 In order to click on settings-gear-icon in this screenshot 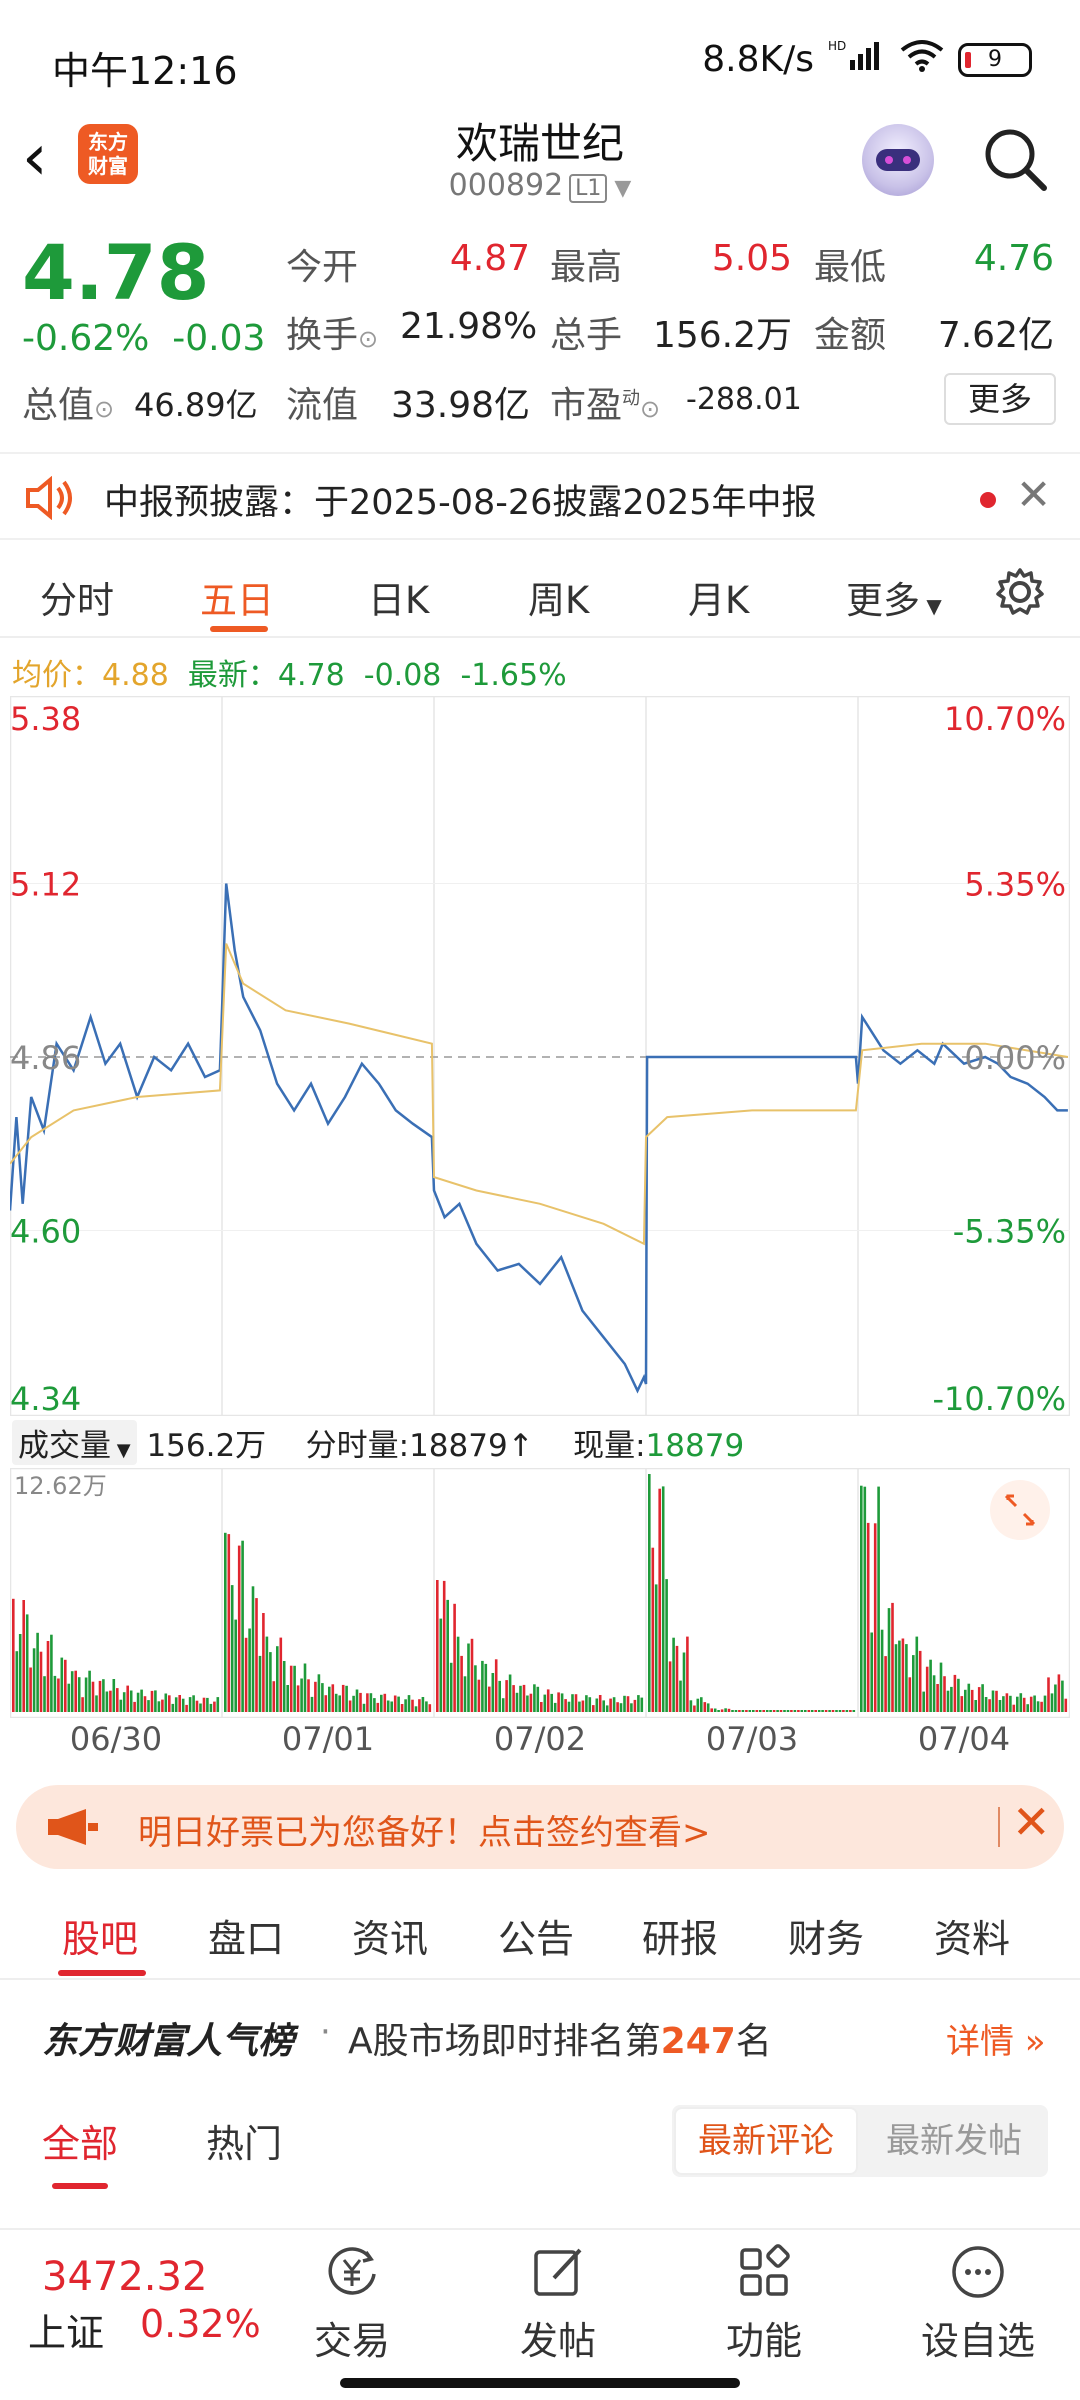, I will do `click(1020, 594)`.